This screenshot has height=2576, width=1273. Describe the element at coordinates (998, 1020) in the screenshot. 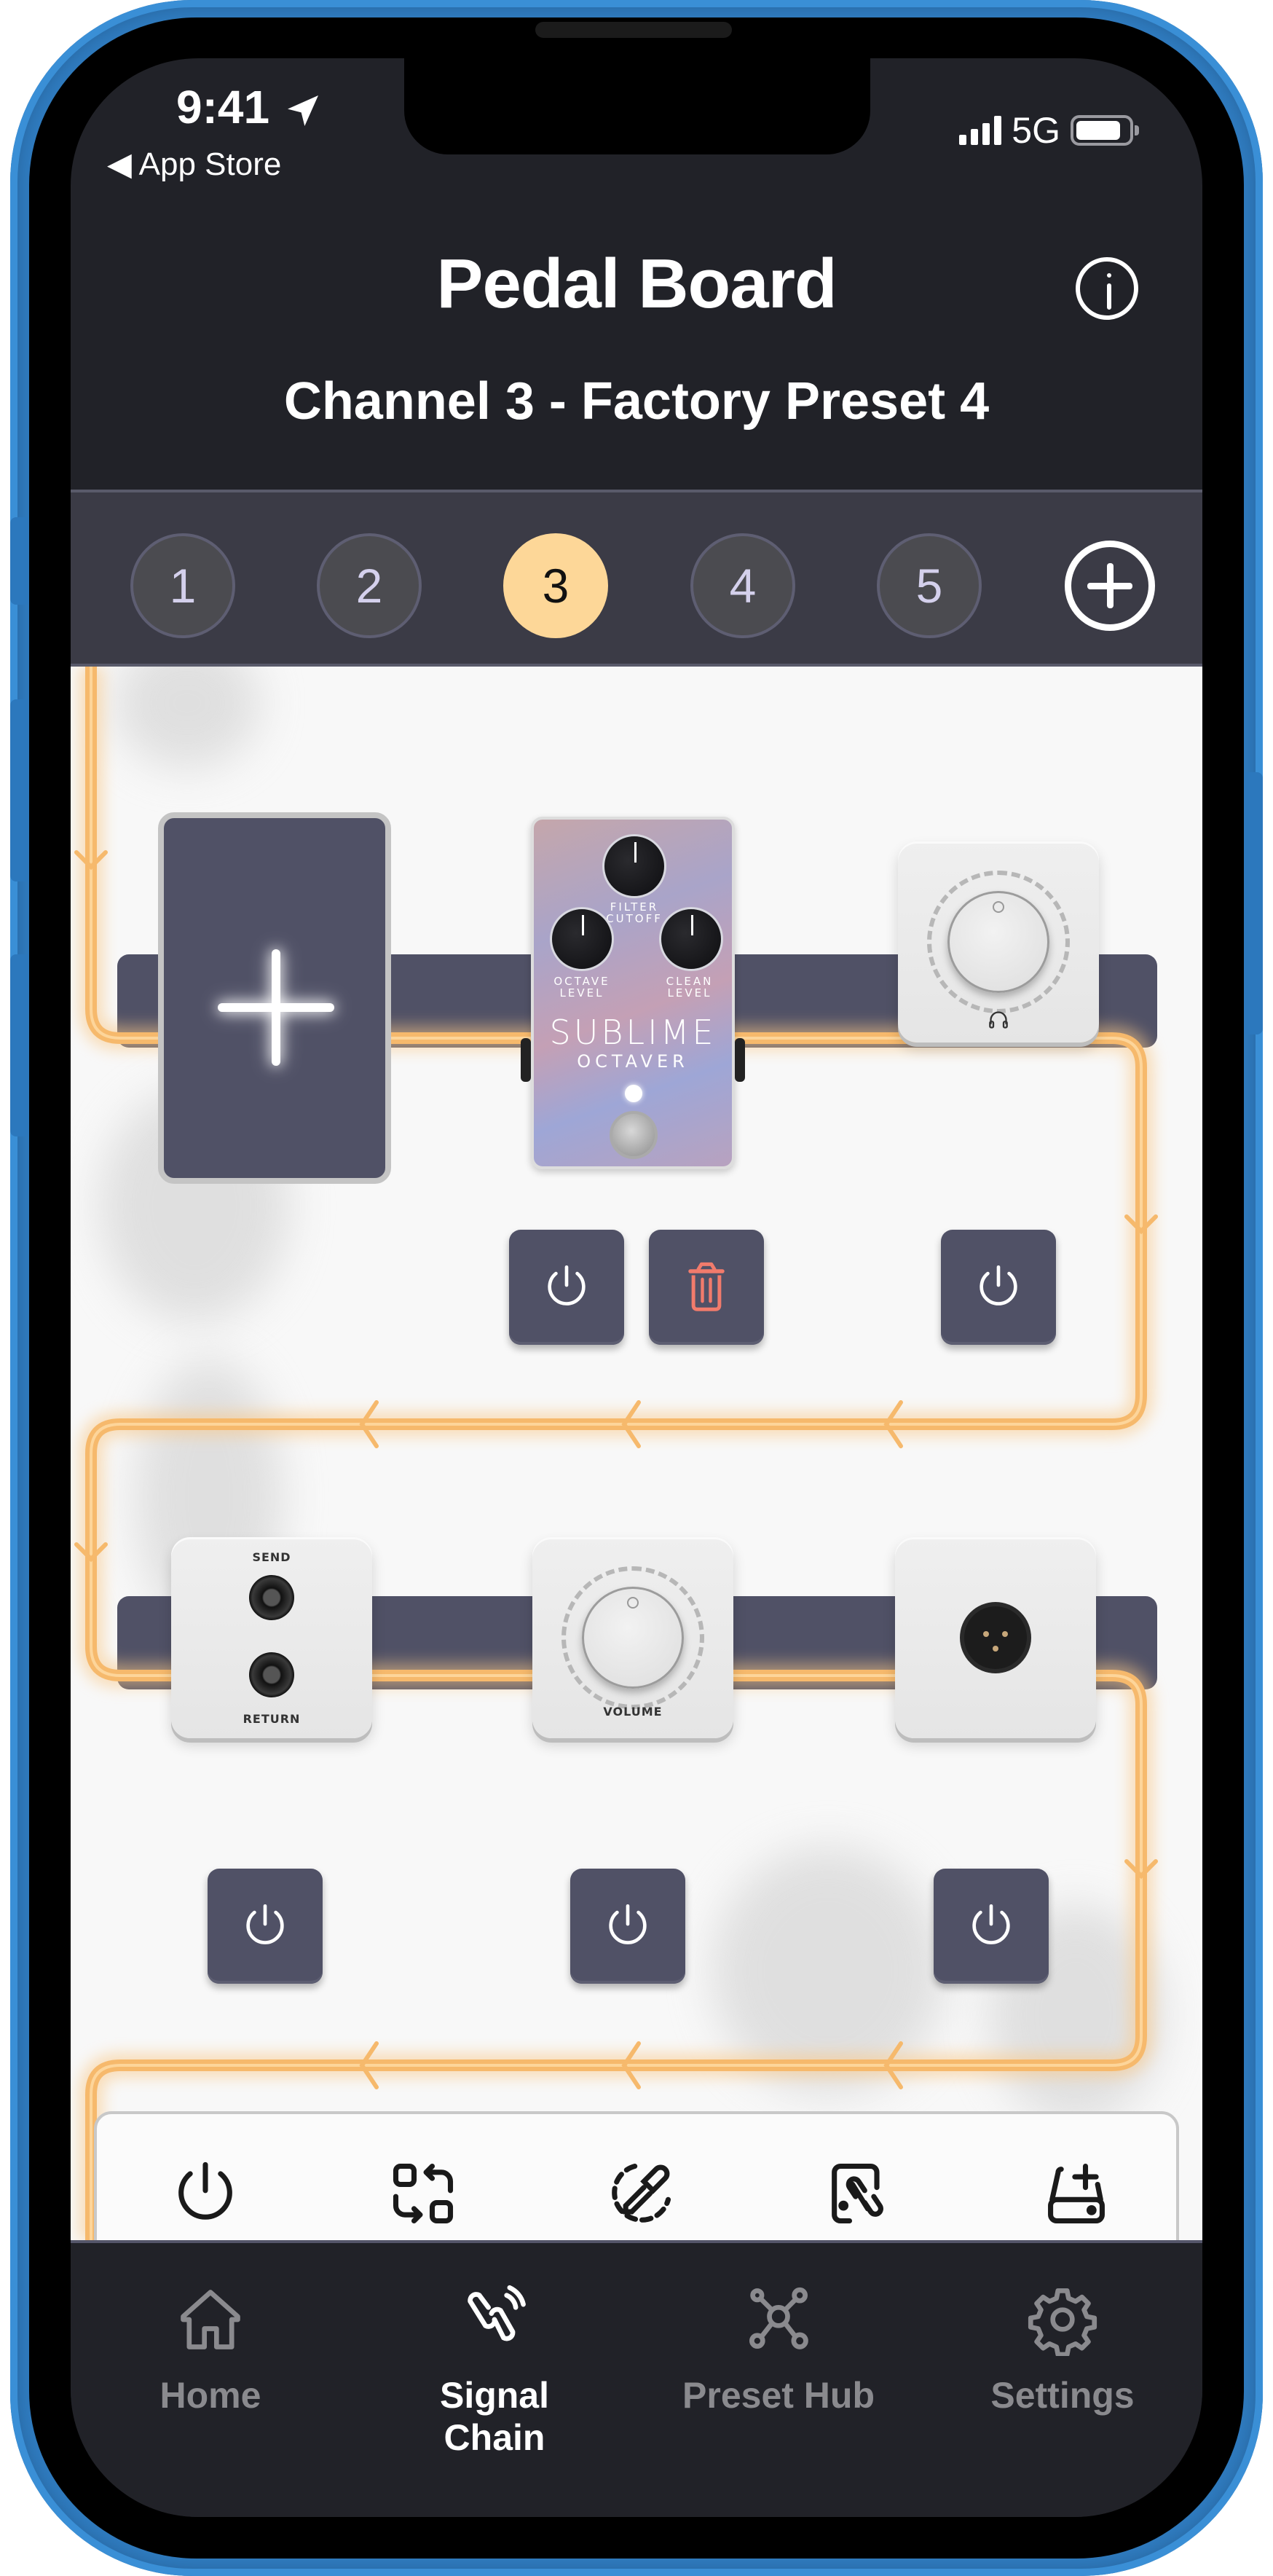

I see `headphones-icon` at that location.